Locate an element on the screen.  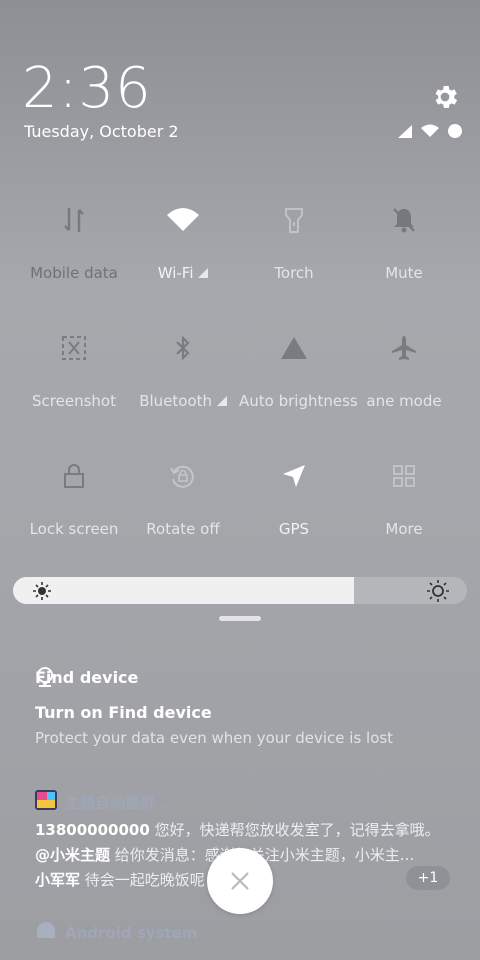
brightness-slider is located at coordinates (240, 590).